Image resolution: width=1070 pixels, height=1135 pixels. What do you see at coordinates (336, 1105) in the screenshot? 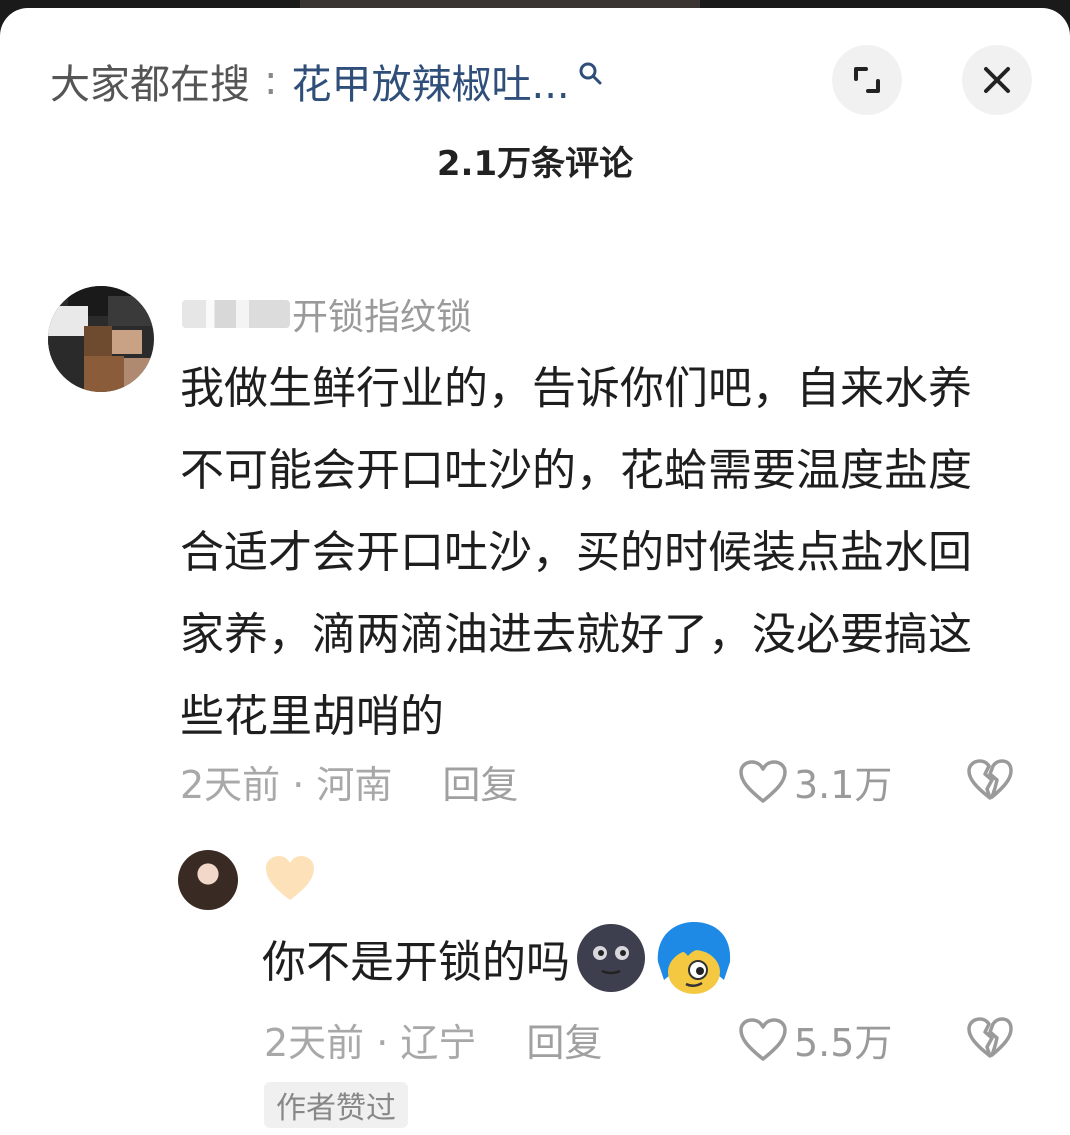
I see `author-liked-badge: 作者赞过` at bounding box center [336, 1105].